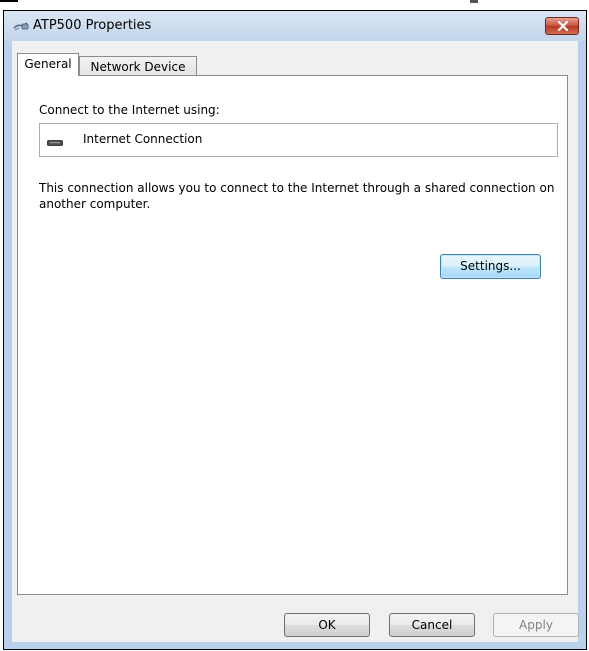  Describe the element at coordinates (48, 64) in the screenshot. I see `tab-general: General` at that location.